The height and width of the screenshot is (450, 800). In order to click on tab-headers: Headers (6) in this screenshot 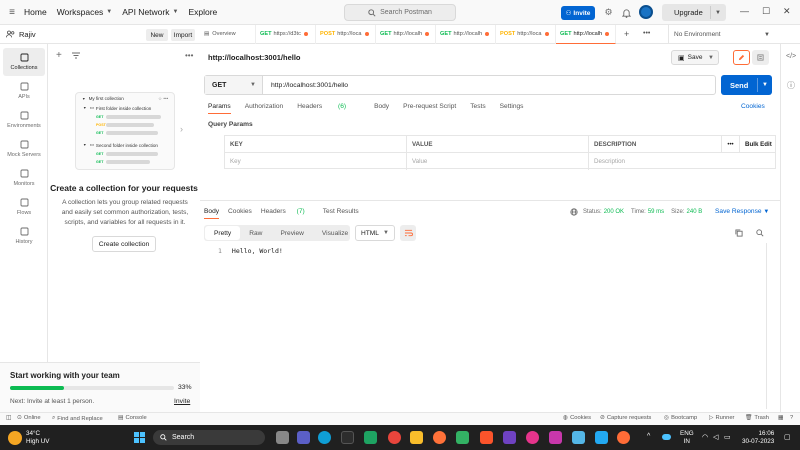, I will do `click(328, 108)`.